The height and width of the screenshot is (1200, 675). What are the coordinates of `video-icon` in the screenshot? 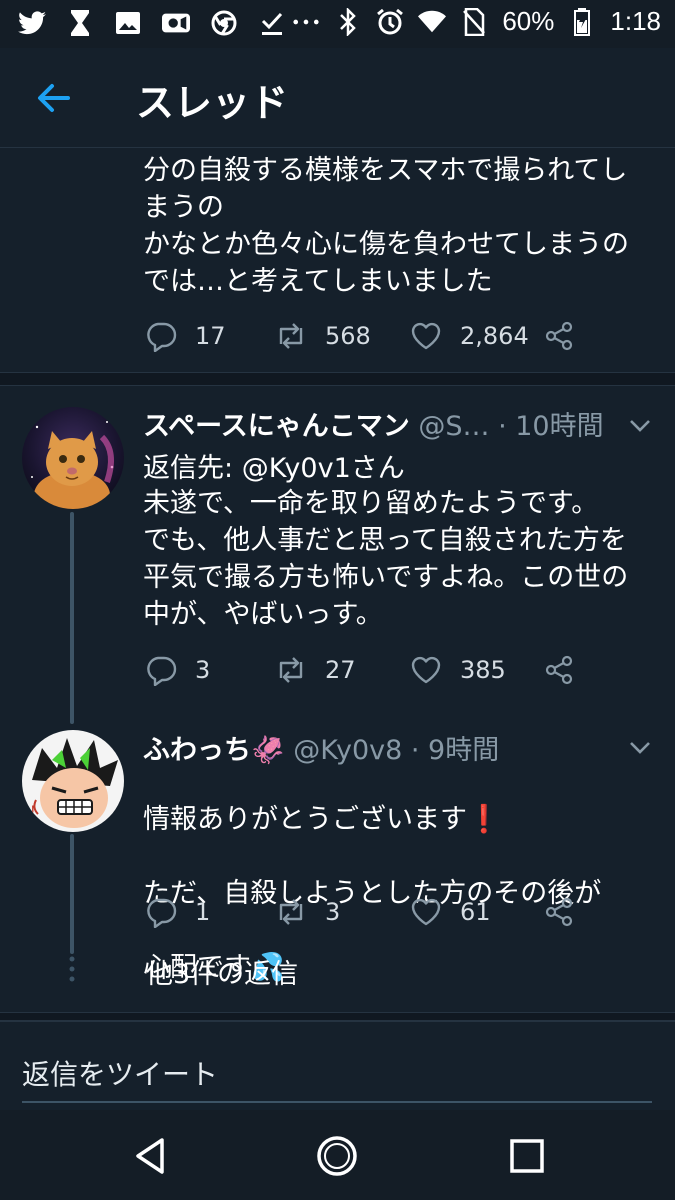 It's located at (176, 23).